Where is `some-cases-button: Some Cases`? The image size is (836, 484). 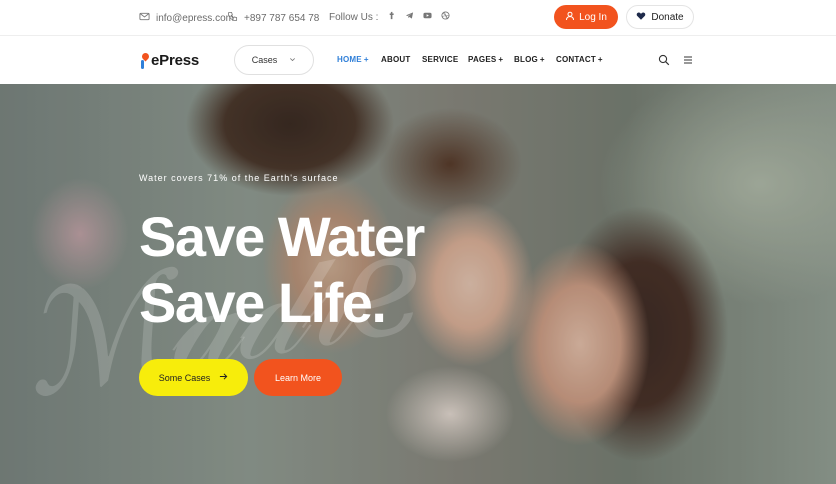
some-cases-button: Some Cases is located at coordinates (193, 377).